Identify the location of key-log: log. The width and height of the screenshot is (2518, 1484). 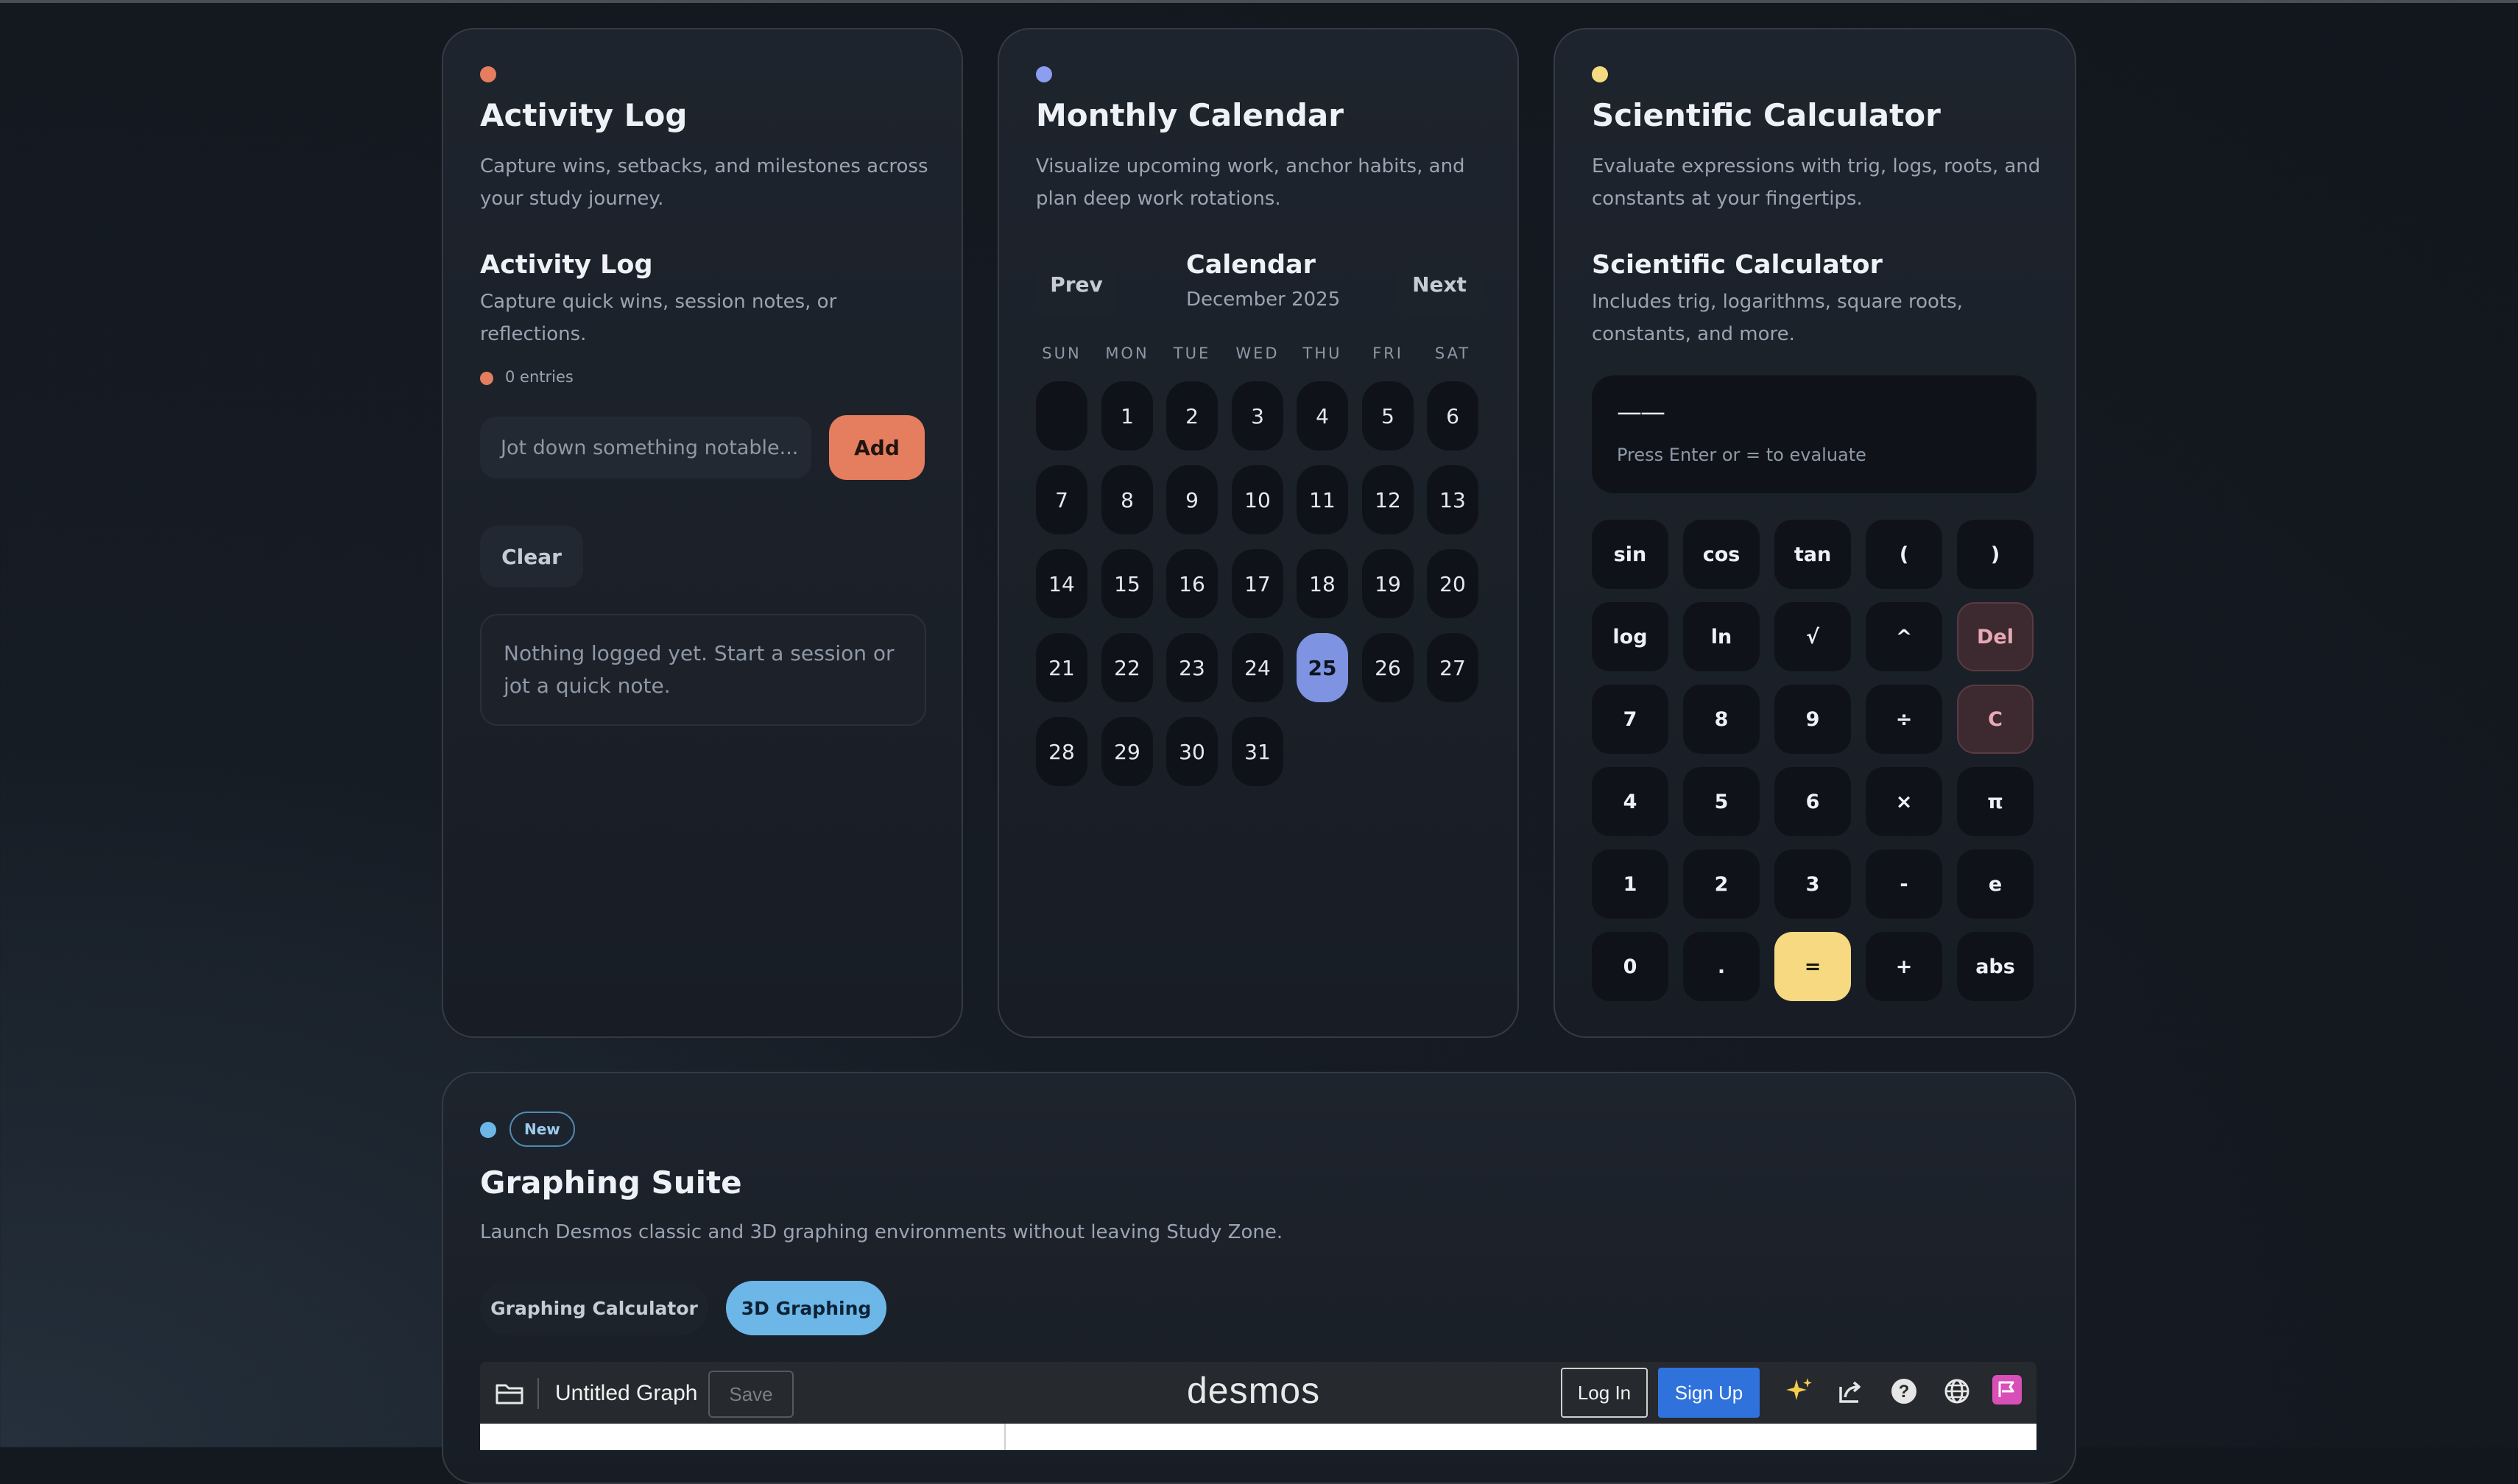
(1630, 636).